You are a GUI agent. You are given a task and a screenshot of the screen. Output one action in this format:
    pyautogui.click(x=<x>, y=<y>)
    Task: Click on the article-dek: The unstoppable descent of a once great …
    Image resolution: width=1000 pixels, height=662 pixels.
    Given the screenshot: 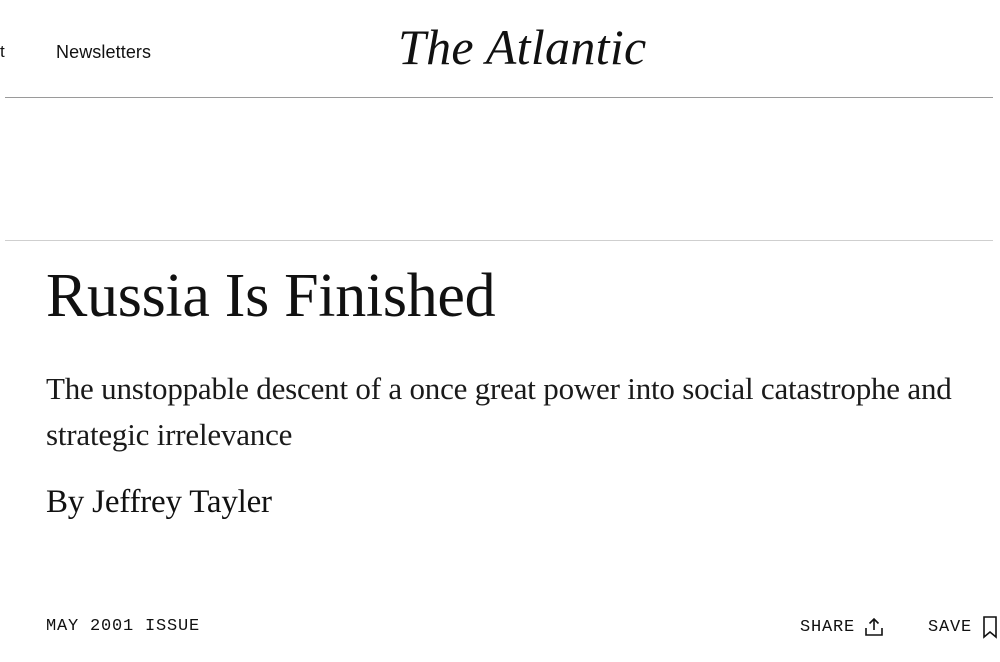 What is the action you would take?
    pyautogui.click(x=499, y=411)
    